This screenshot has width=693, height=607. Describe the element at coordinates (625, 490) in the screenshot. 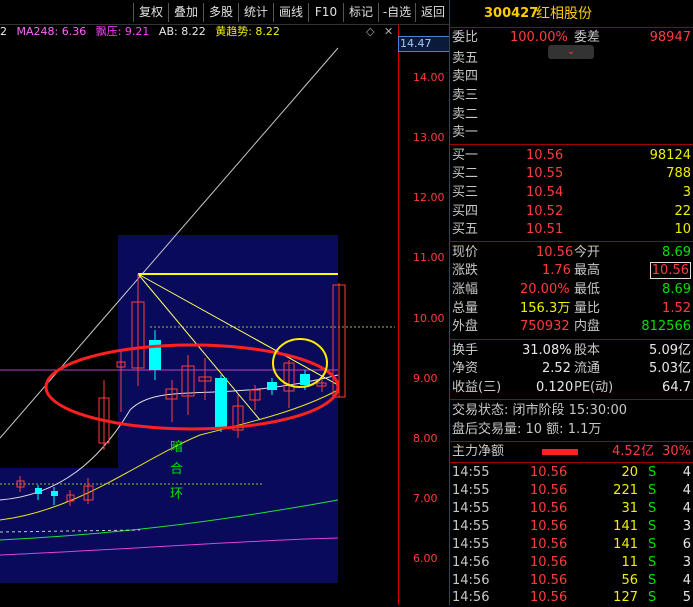

I see `tick-volume: 221` at that location.